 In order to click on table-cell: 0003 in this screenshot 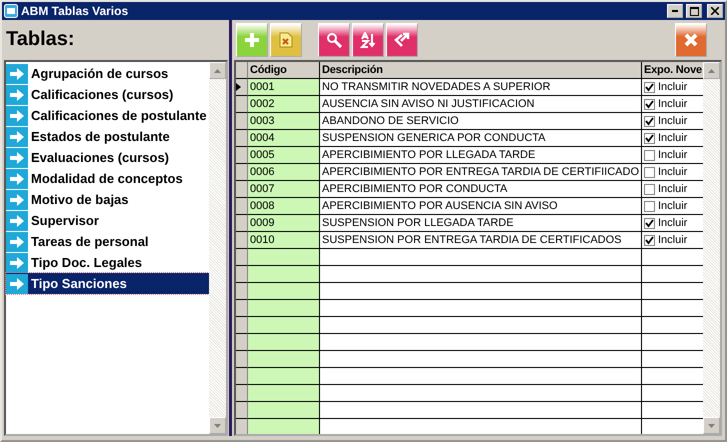, I will do `click(284, 121)`.